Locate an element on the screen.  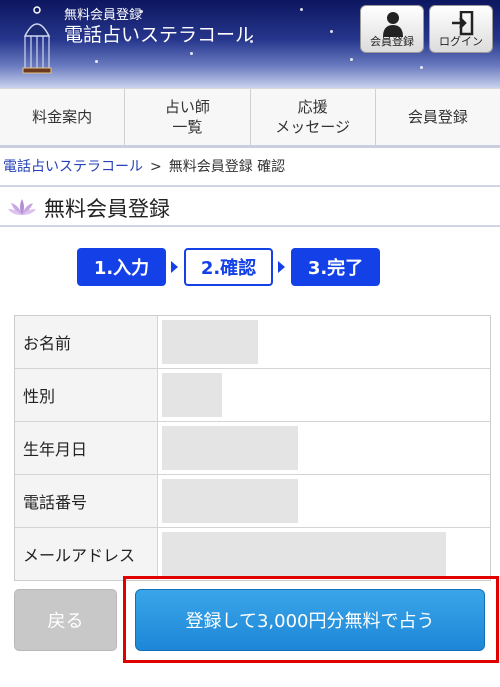
row-value-email is located at coordinates (324, 554).